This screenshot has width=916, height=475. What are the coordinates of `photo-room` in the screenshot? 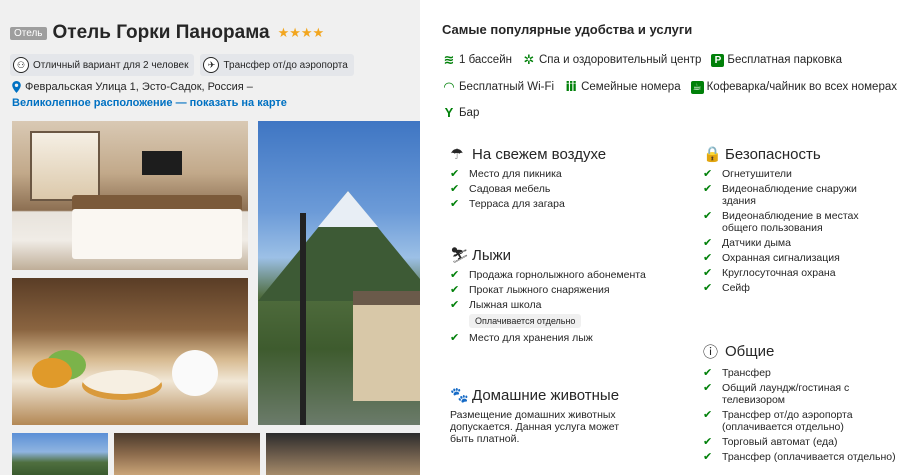 It's located at (130, 195).